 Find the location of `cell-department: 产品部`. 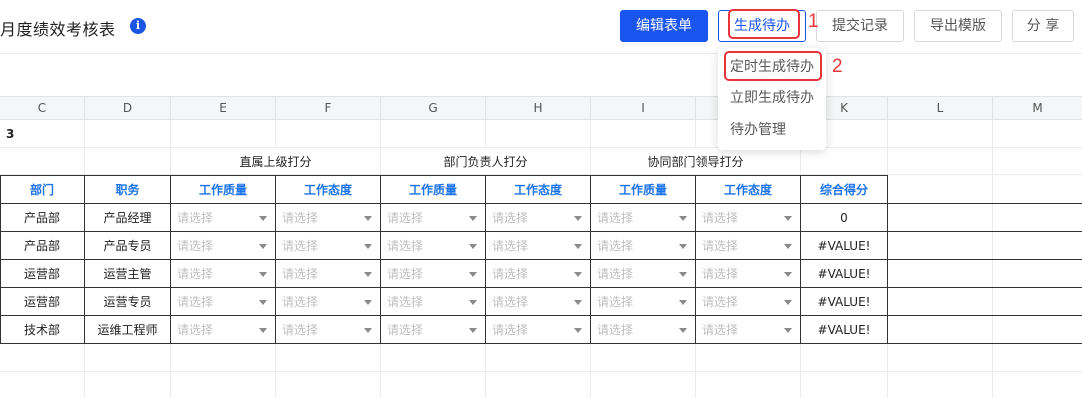

cell-department: 产品部 is located at coordinates (42, 217).